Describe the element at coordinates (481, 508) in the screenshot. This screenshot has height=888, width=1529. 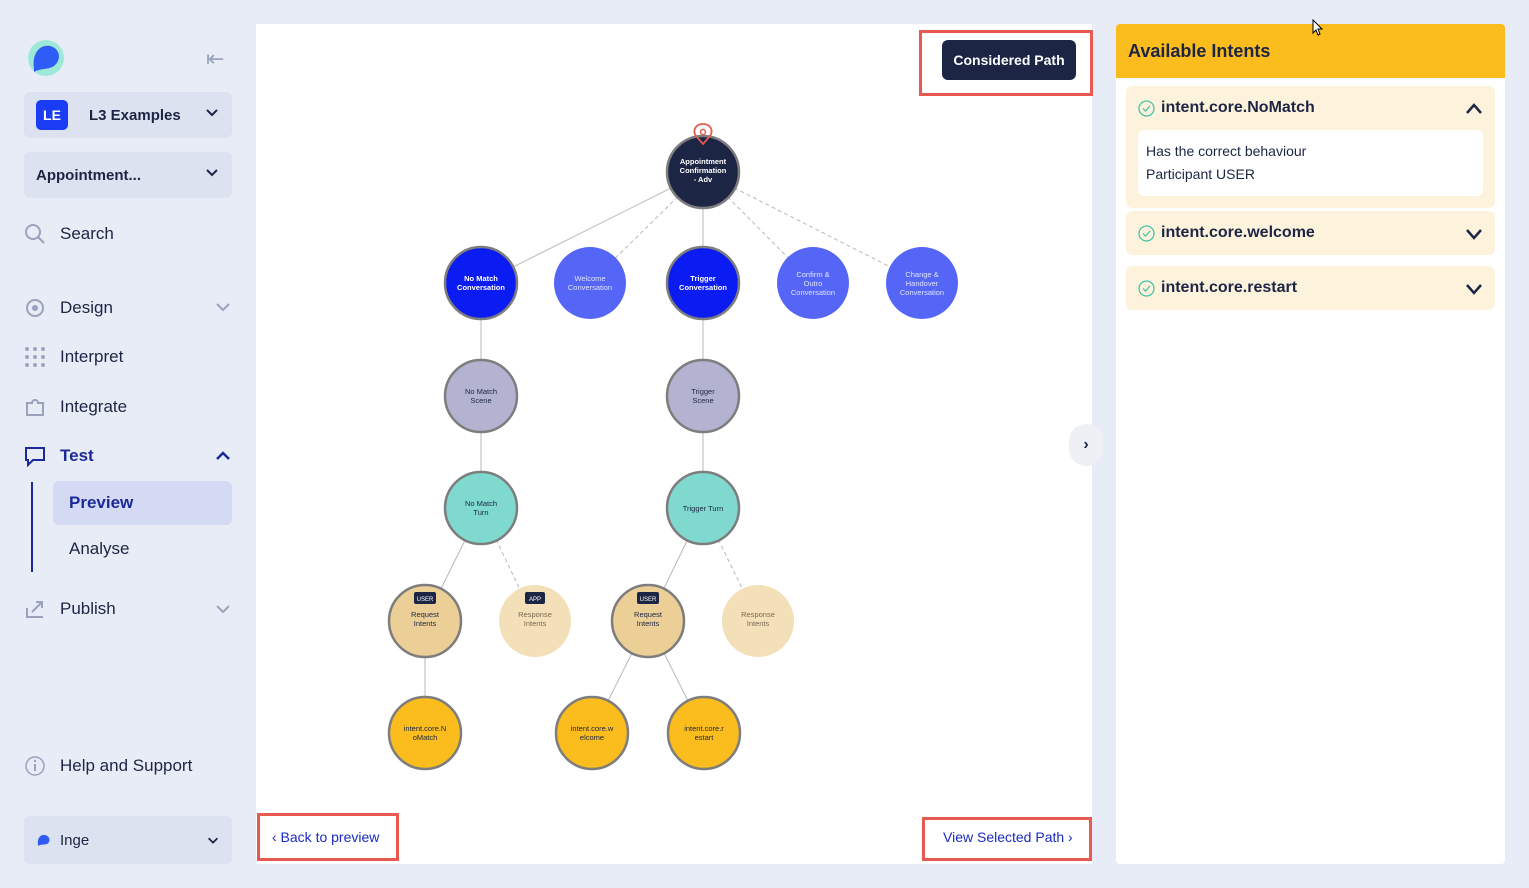
I see `node-turn-nomatch: No Match Turn` at that location.